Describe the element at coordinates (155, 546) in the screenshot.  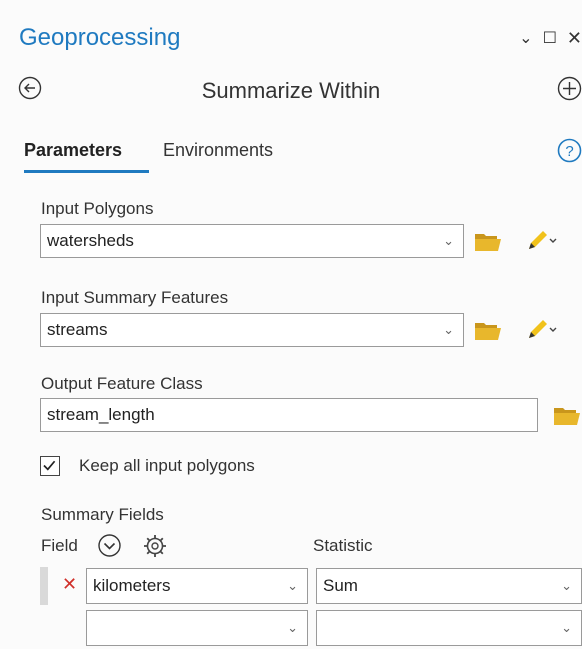
I see `gear-icon` at that location.